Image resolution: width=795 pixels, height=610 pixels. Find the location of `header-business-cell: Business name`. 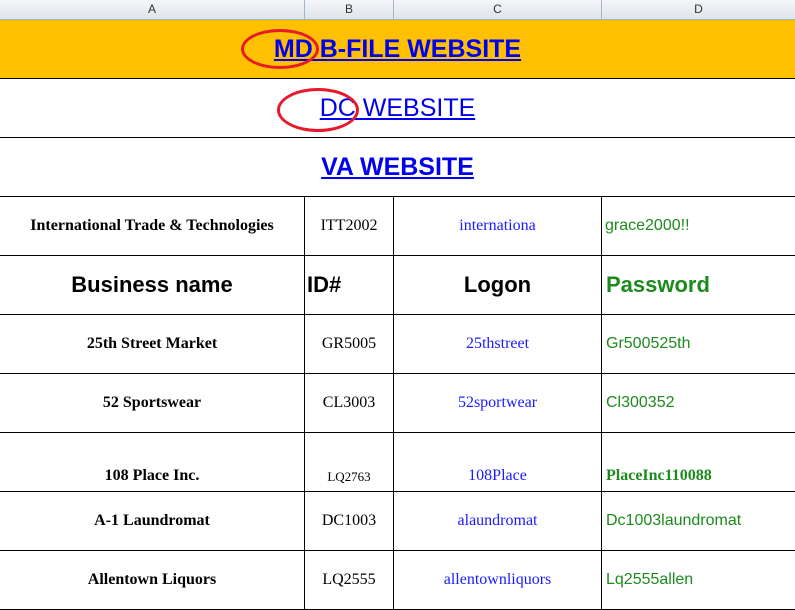

header-business-cell: Business name is located at coordinates (152, 285).